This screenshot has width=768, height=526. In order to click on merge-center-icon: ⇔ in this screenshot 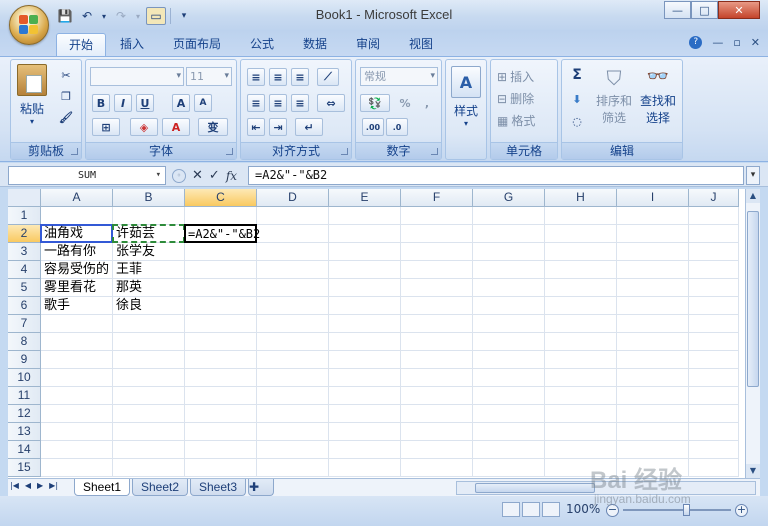, I will do `click(331, 103)`.